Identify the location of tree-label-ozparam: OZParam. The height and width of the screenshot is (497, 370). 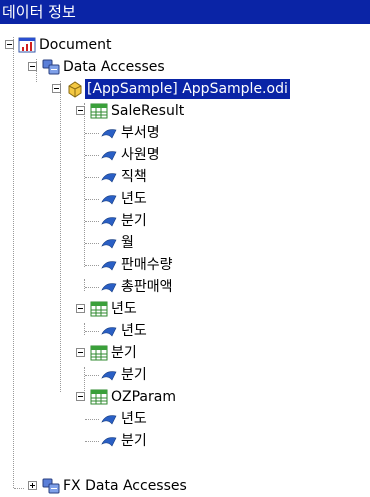
(143, 397).